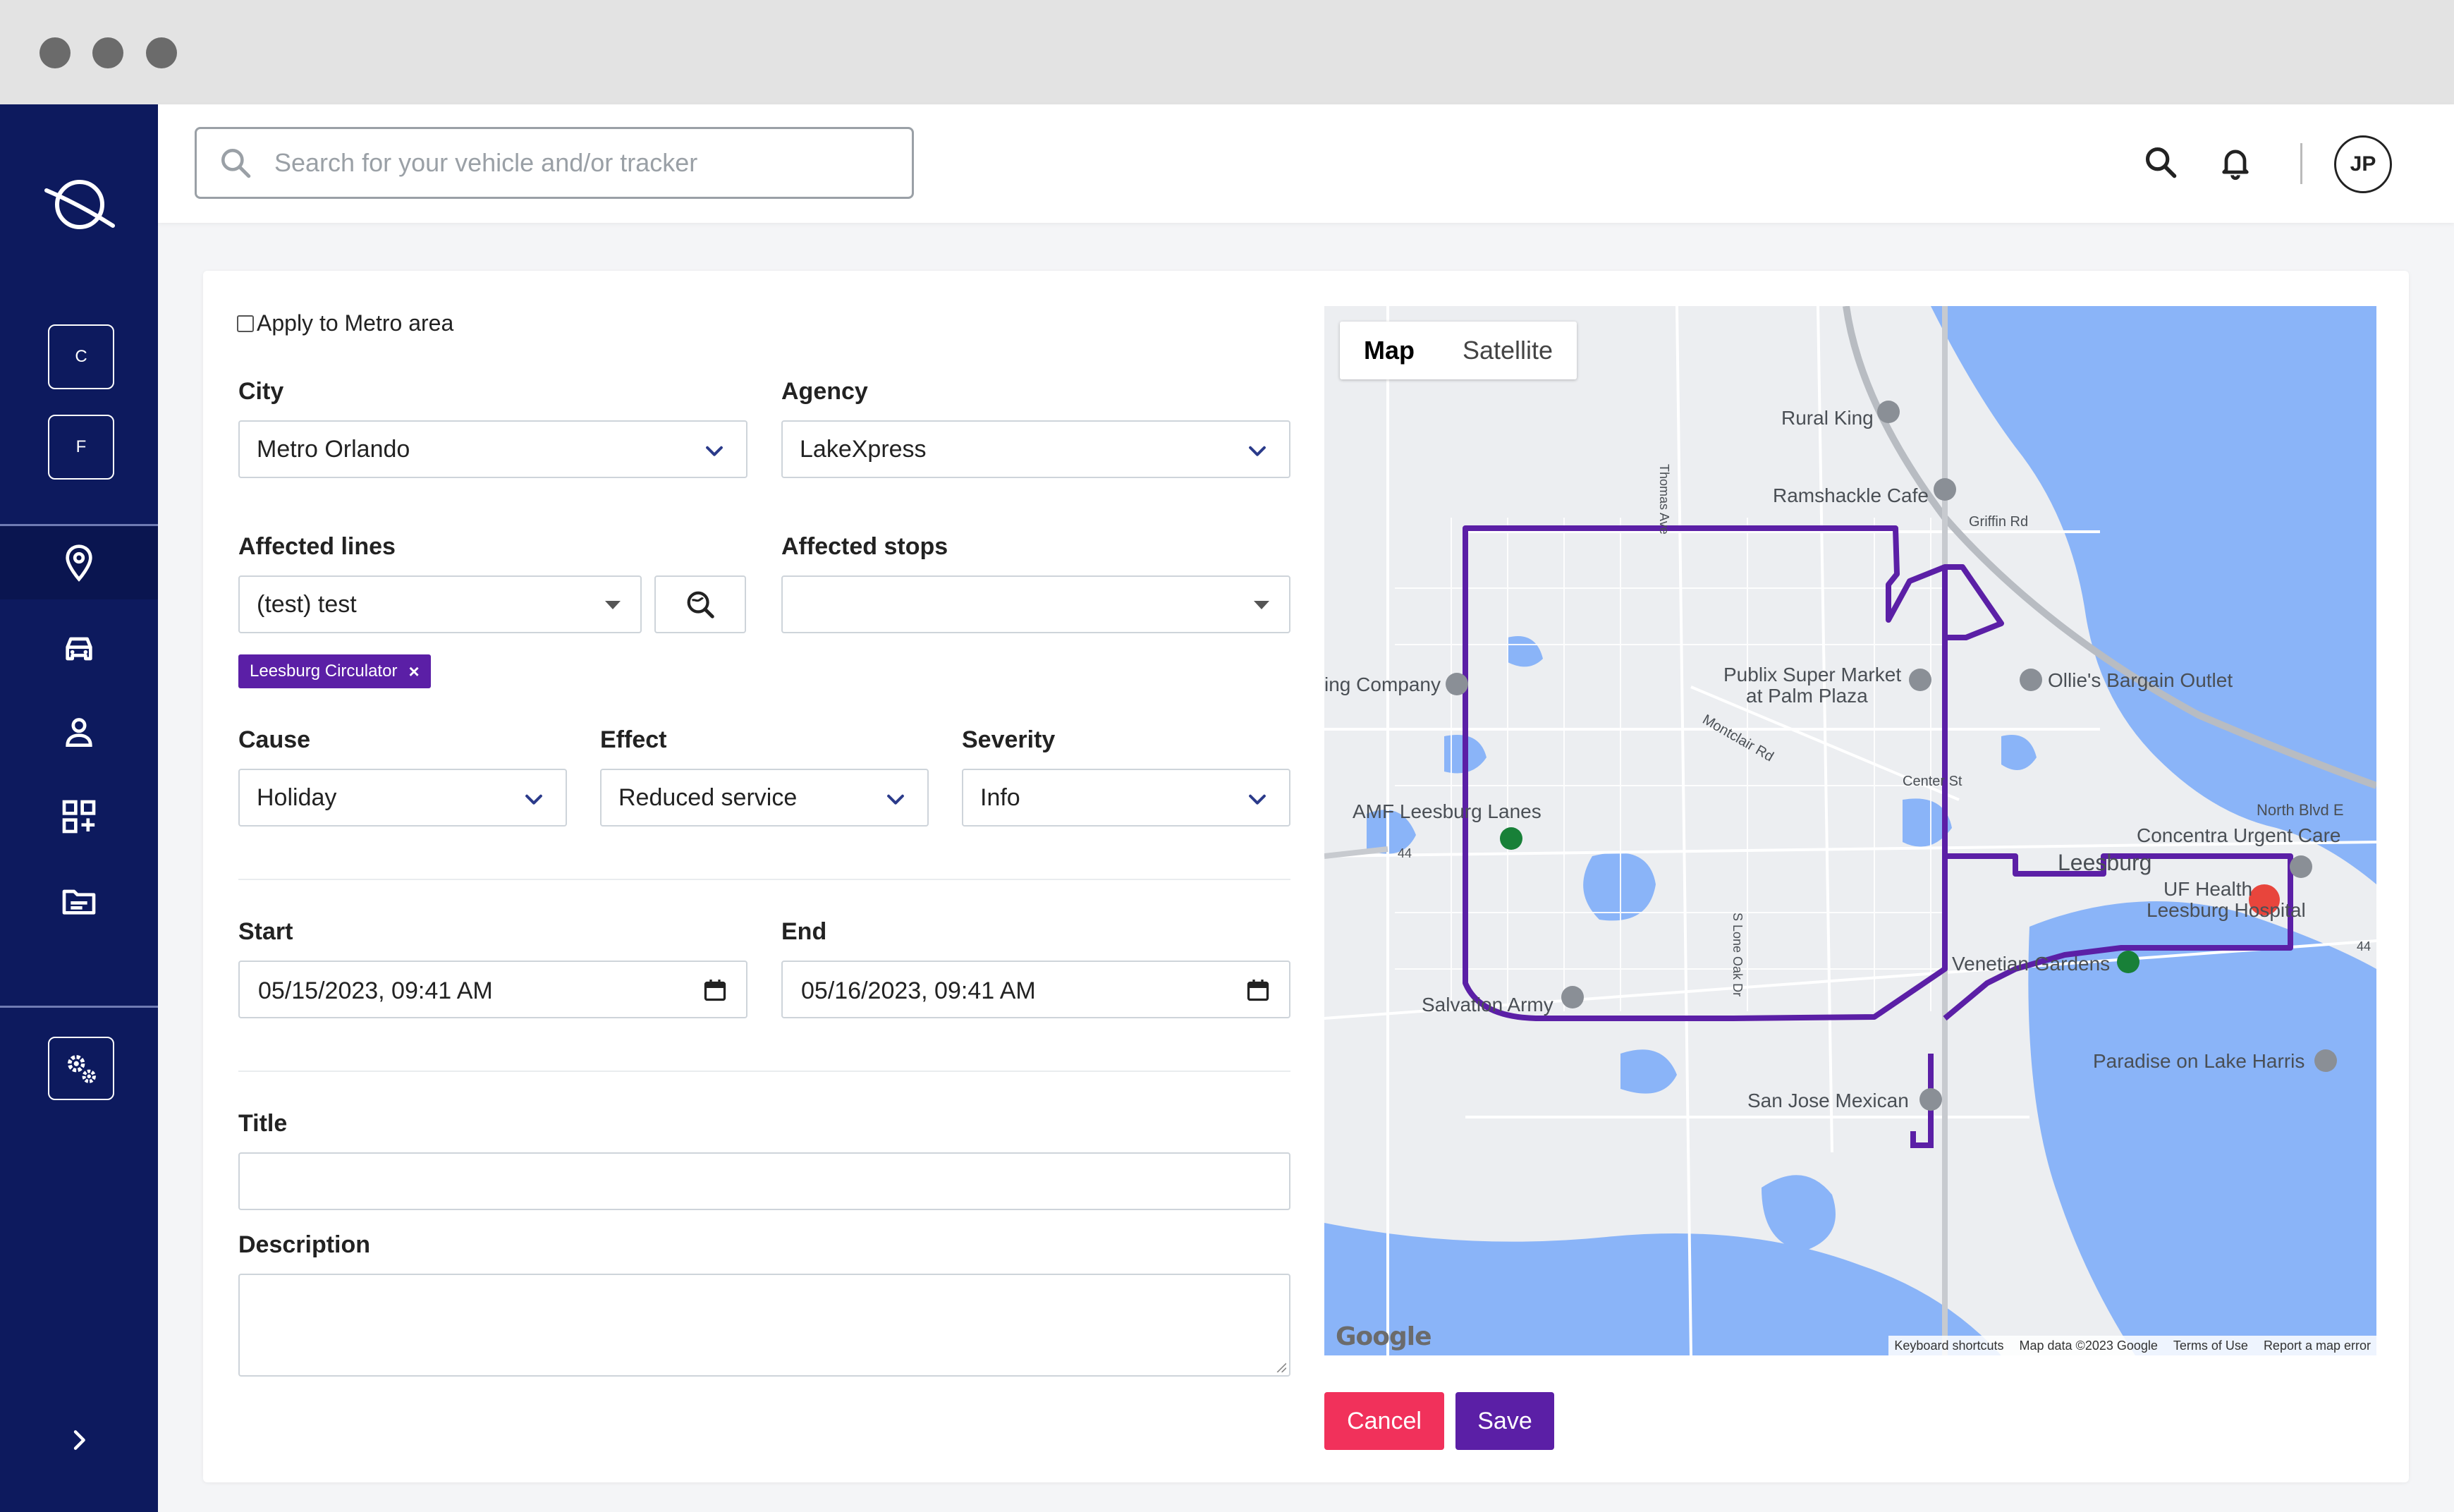 The height and width of the screenshot is (1512, 2454). I want to click on affected-stops-select, so click(1036, 604).